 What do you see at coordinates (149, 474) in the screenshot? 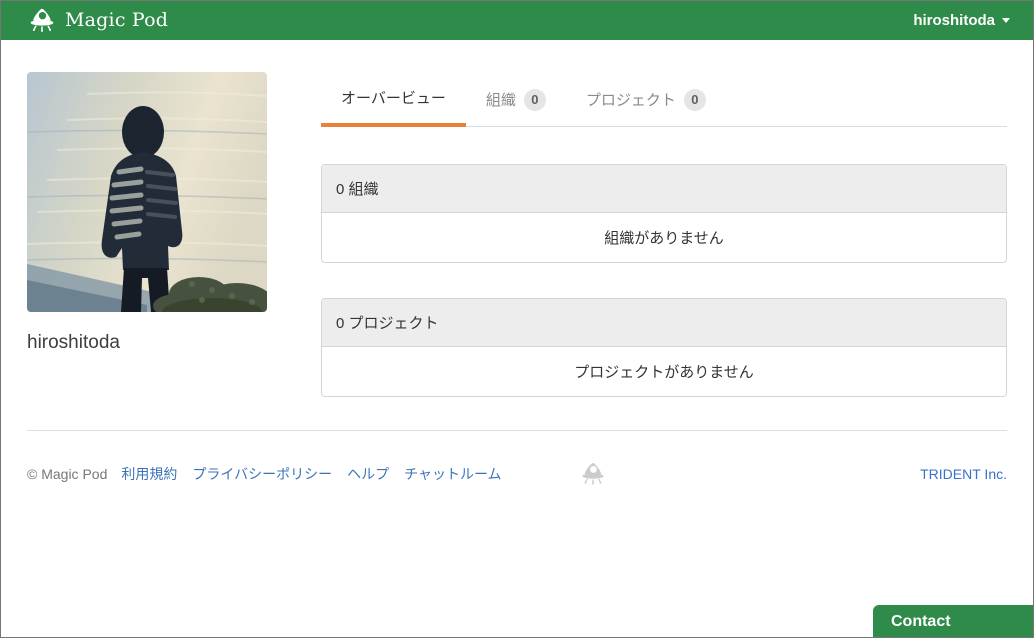
I see `footer-link-terms: 利用規約` at bounding box center [149, 474].